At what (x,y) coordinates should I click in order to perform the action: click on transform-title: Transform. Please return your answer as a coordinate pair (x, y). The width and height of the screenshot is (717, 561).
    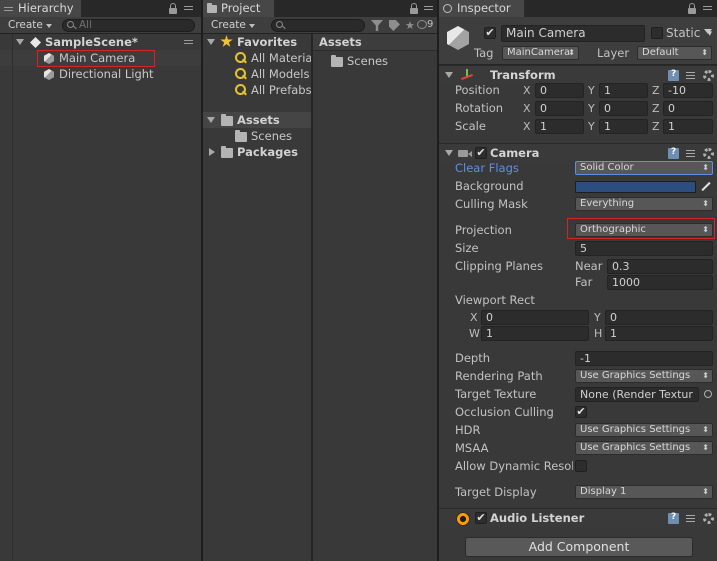
    Looking at the image, I should click on (523, 75).